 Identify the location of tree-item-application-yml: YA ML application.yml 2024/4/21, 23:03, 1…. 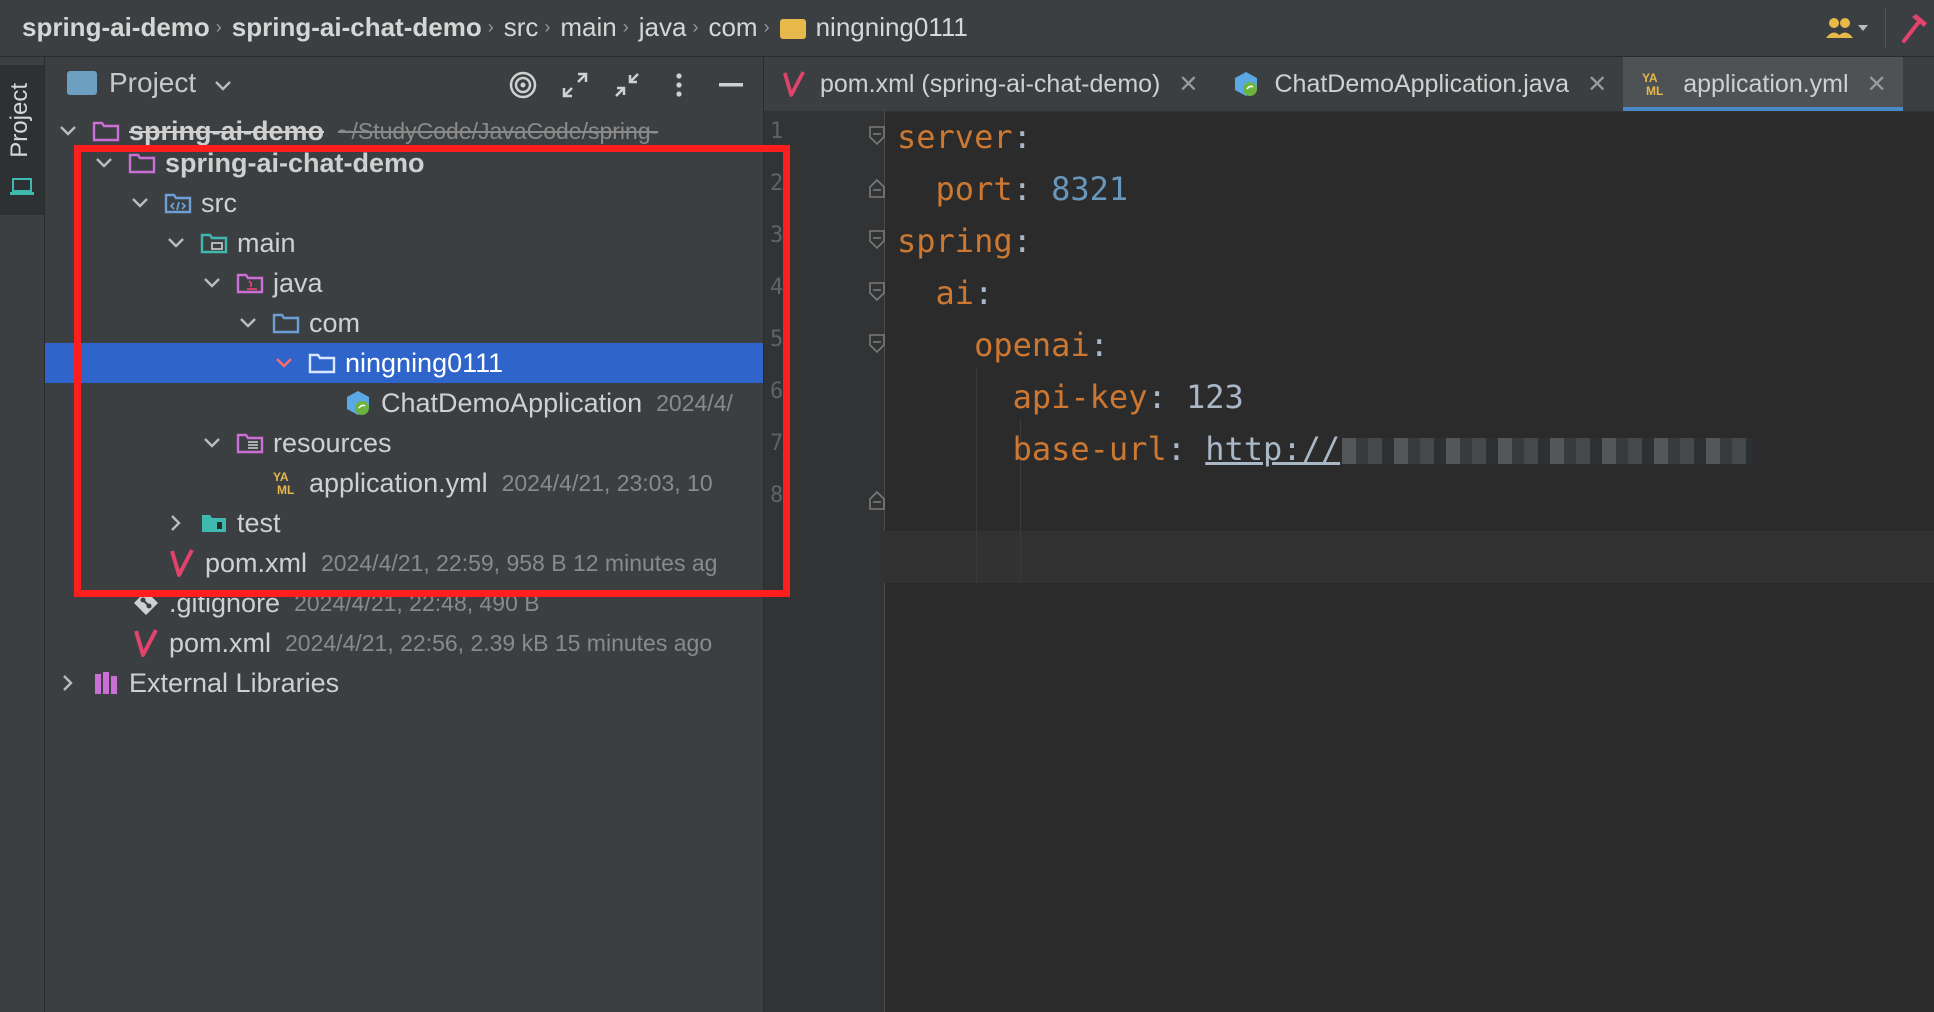
(404, 483).